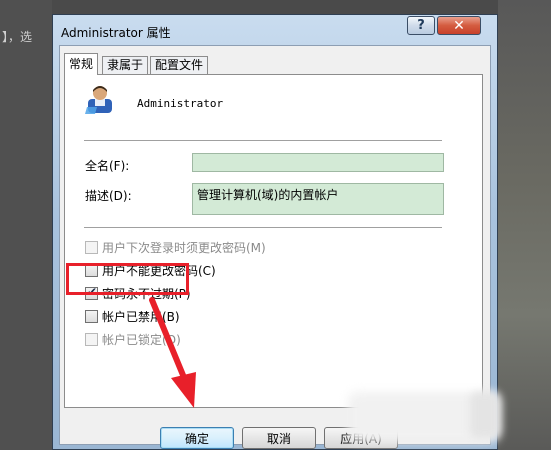  I want to click on window-title: Administrator 属性, so click(116, 33).